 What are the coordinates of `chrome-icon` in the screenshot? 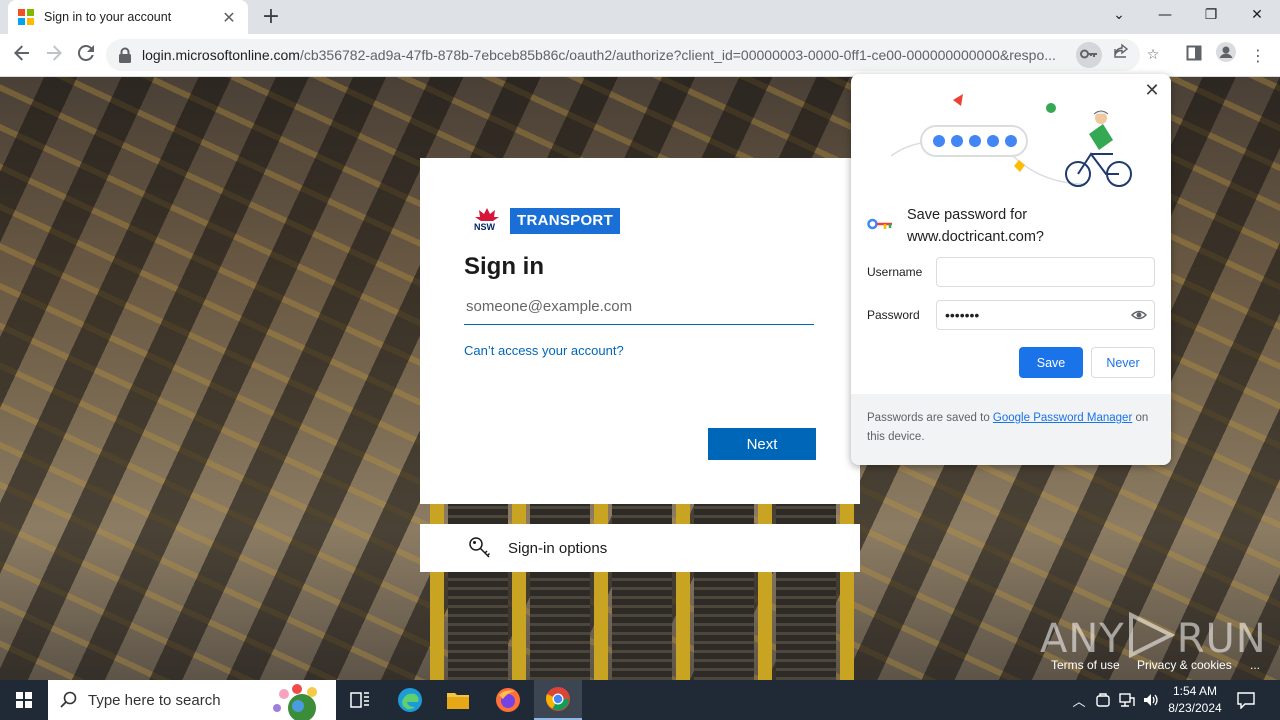 It's located at (558, 699).